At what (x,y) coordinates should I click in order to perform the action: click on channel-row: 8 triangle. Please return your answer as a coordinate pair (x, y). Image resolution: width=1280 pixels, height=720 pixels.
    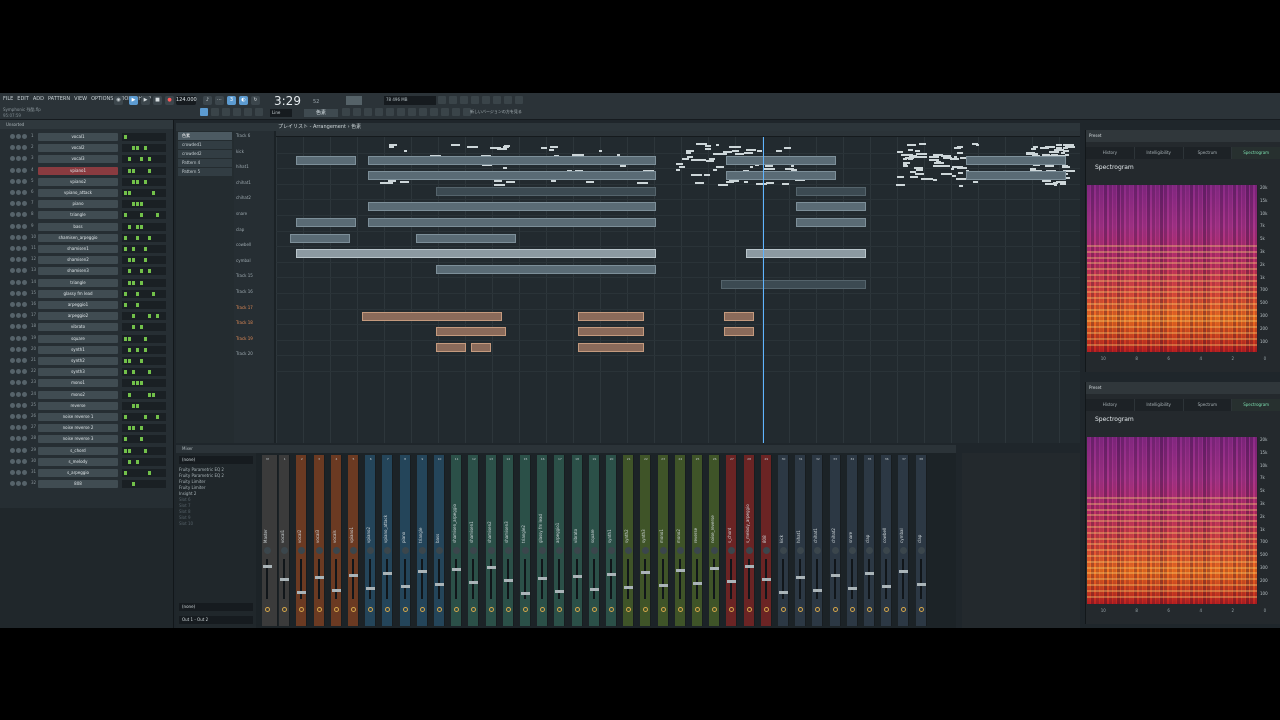
    Looking at the image, I should click on (87, 215).